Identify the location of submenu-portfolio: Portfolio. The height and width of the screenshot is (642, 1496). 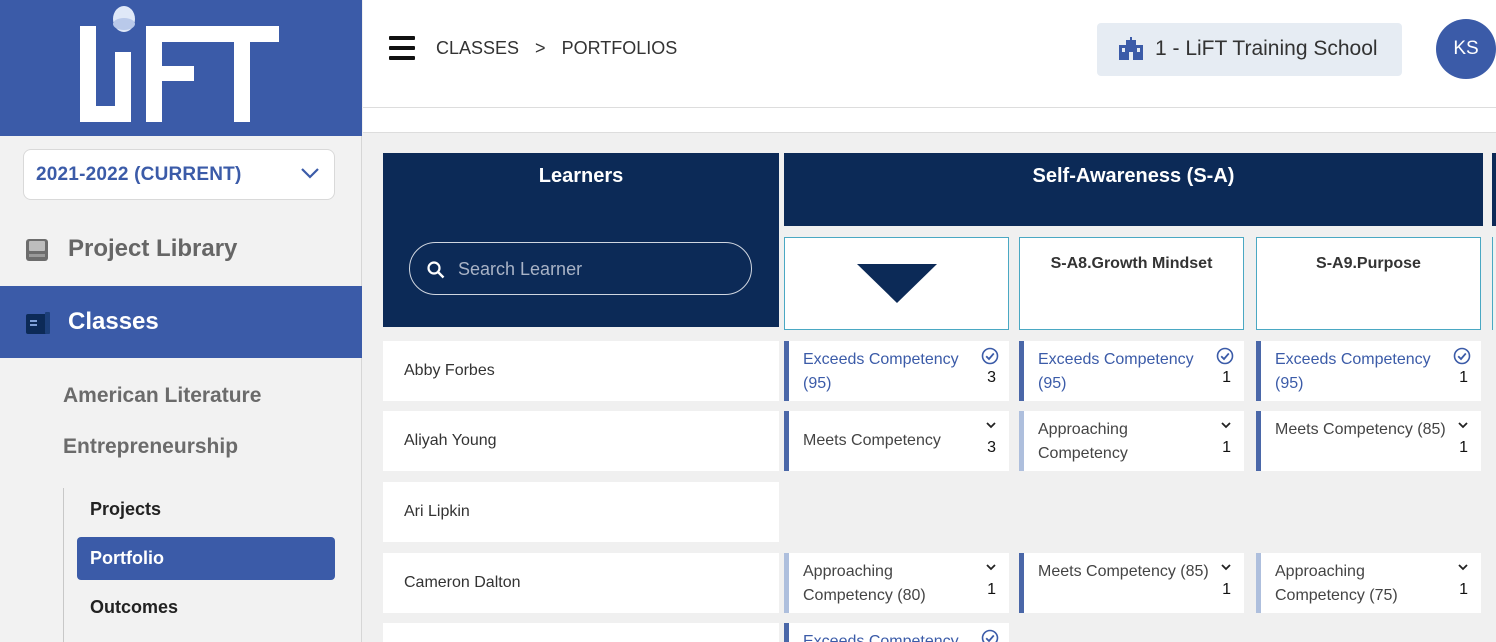
(206, 558).